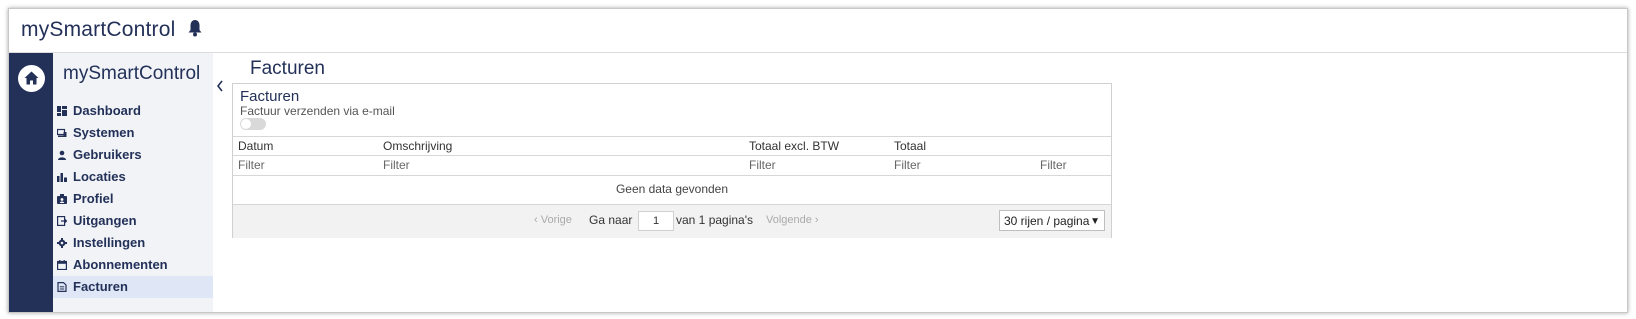 Image resolution: width=1636 pixels, height=319 pixels. I want to click on page-number-input: 1, so click(656, 221).